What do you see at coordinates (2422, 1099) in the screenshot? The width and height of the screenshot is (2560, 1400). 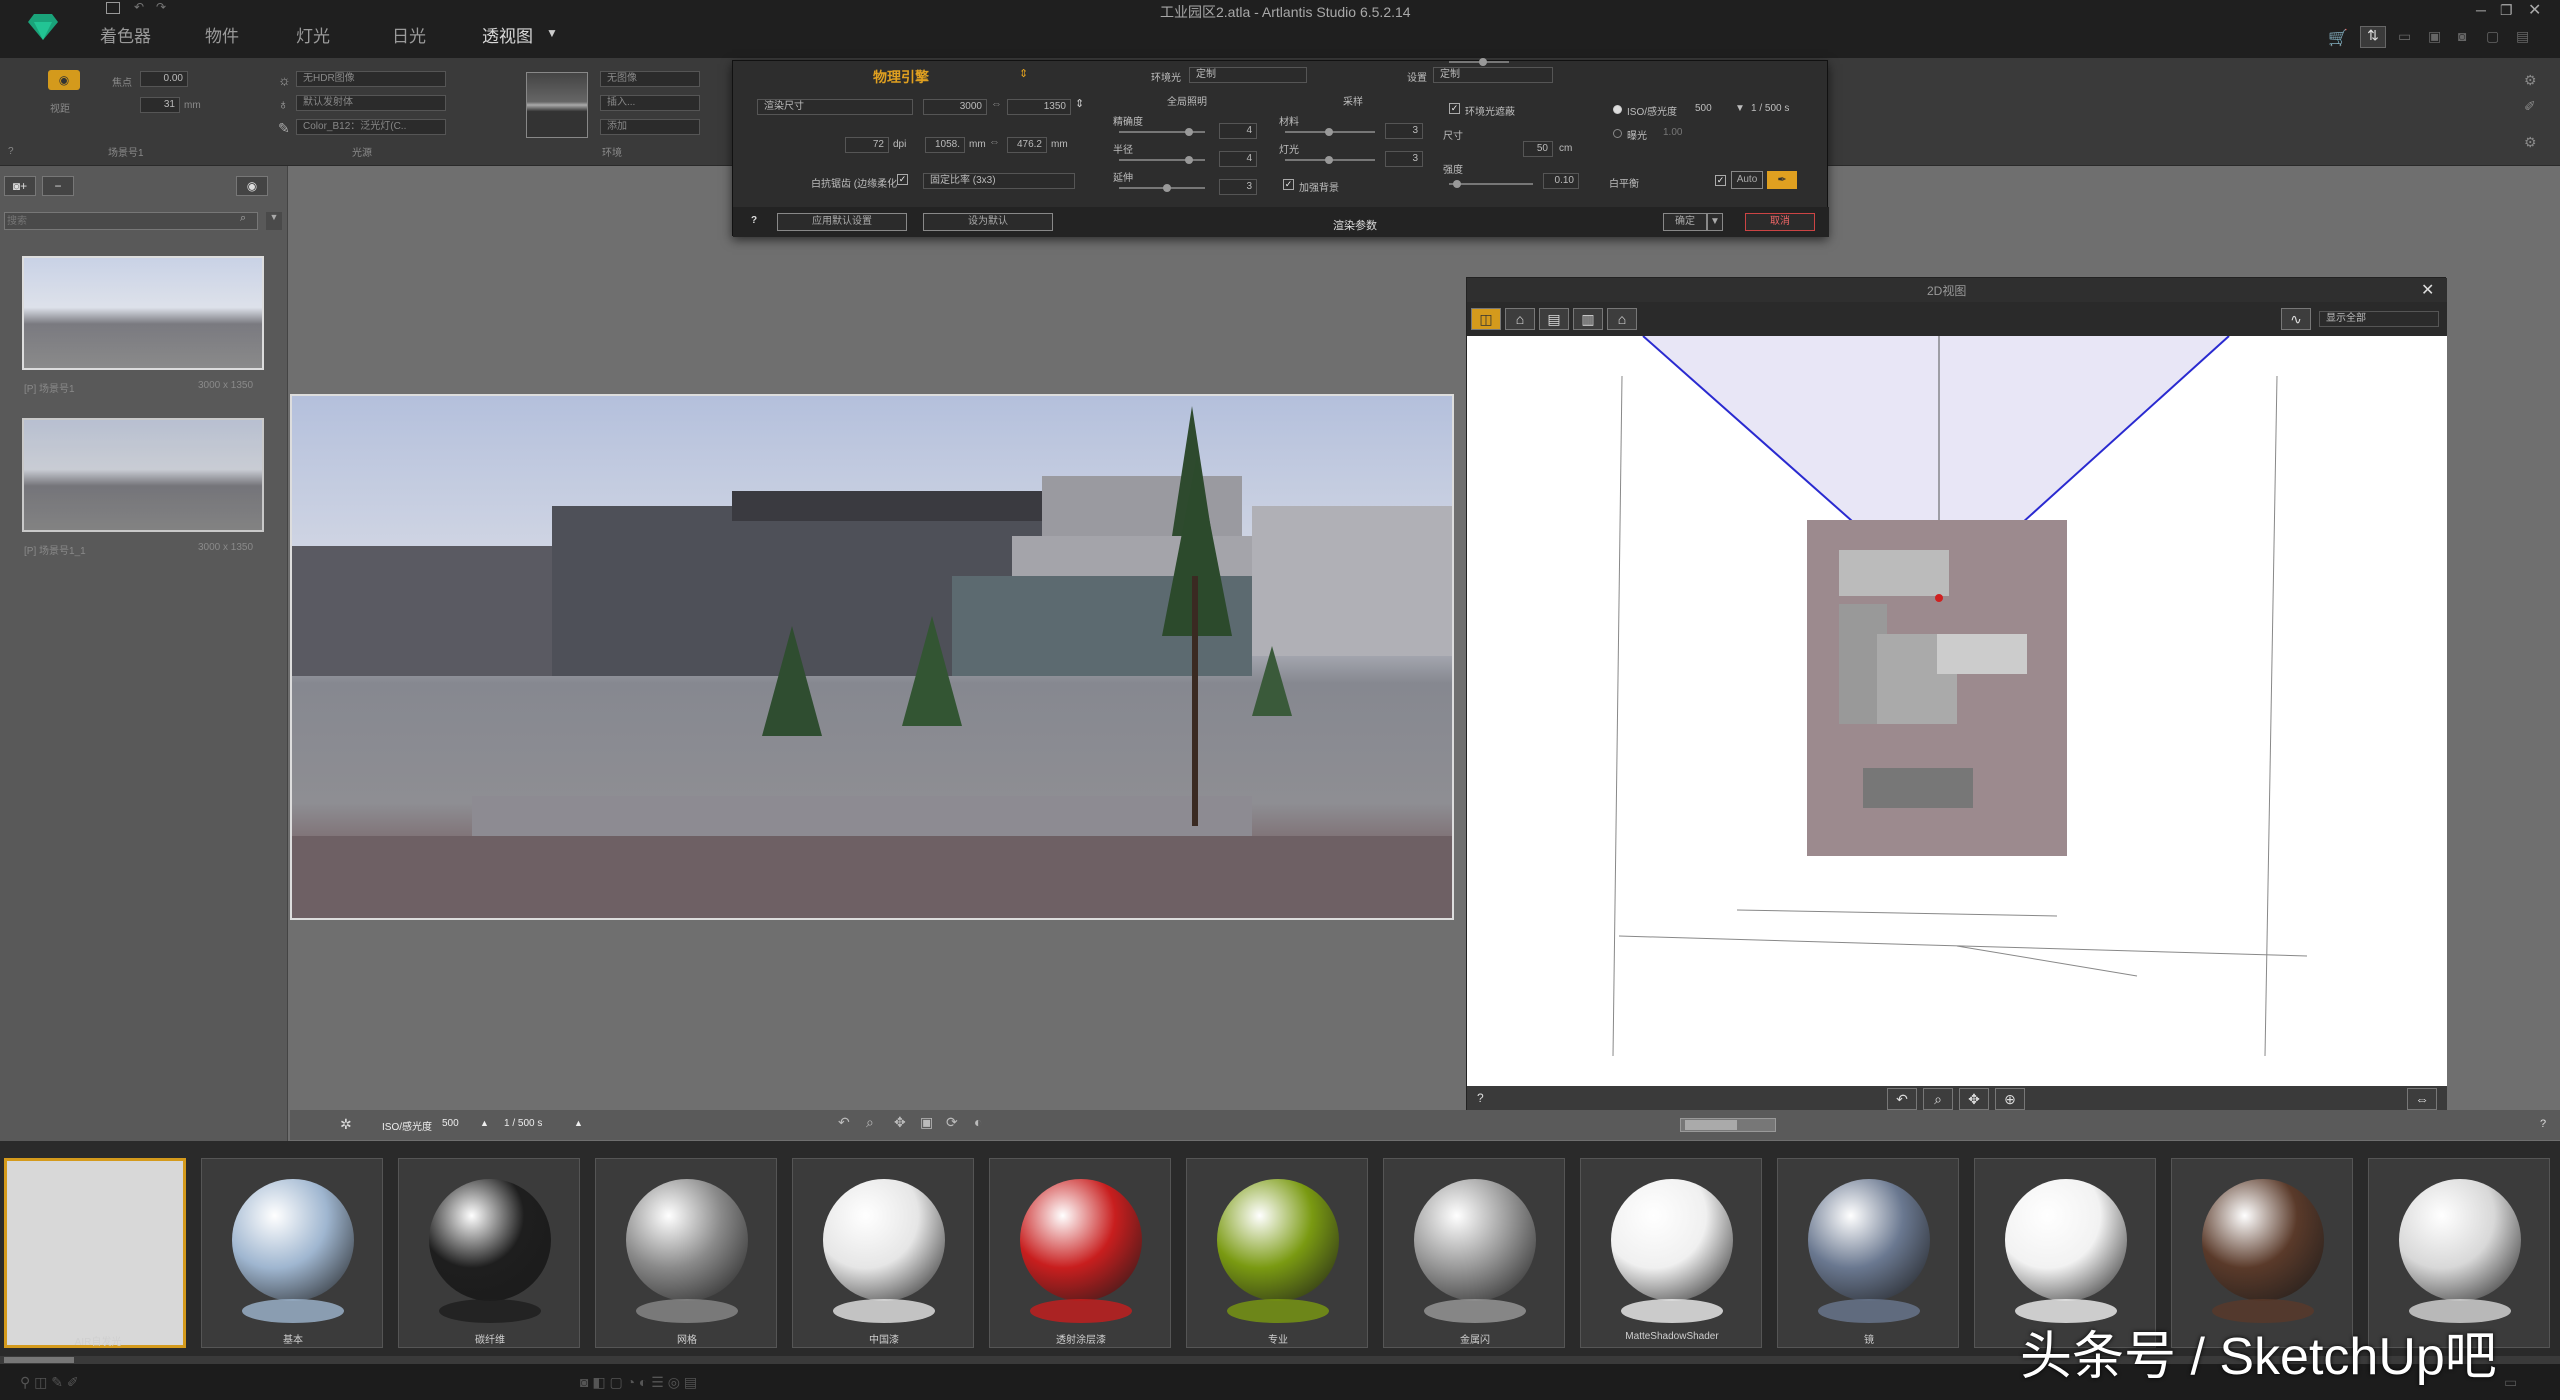 I see `navigate-icon: ⇔` at bounding box center [2422, 1099].